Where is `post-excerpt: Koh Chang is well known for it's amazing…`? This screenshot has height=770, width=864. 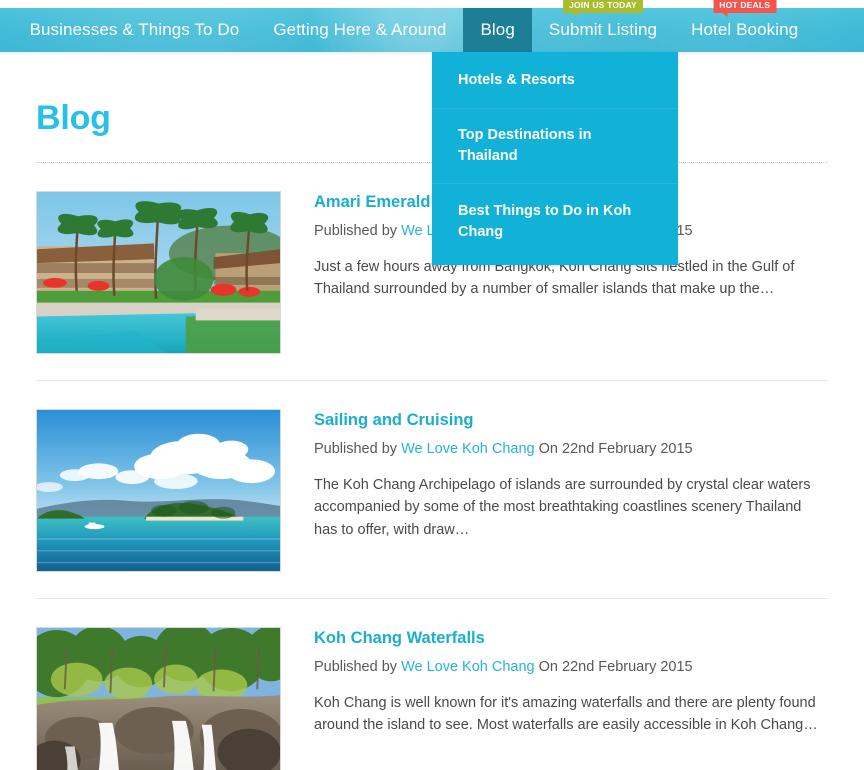 post-excerpt: Koh Chang is well known for it's amazing… is located at coordinates (566, 714).